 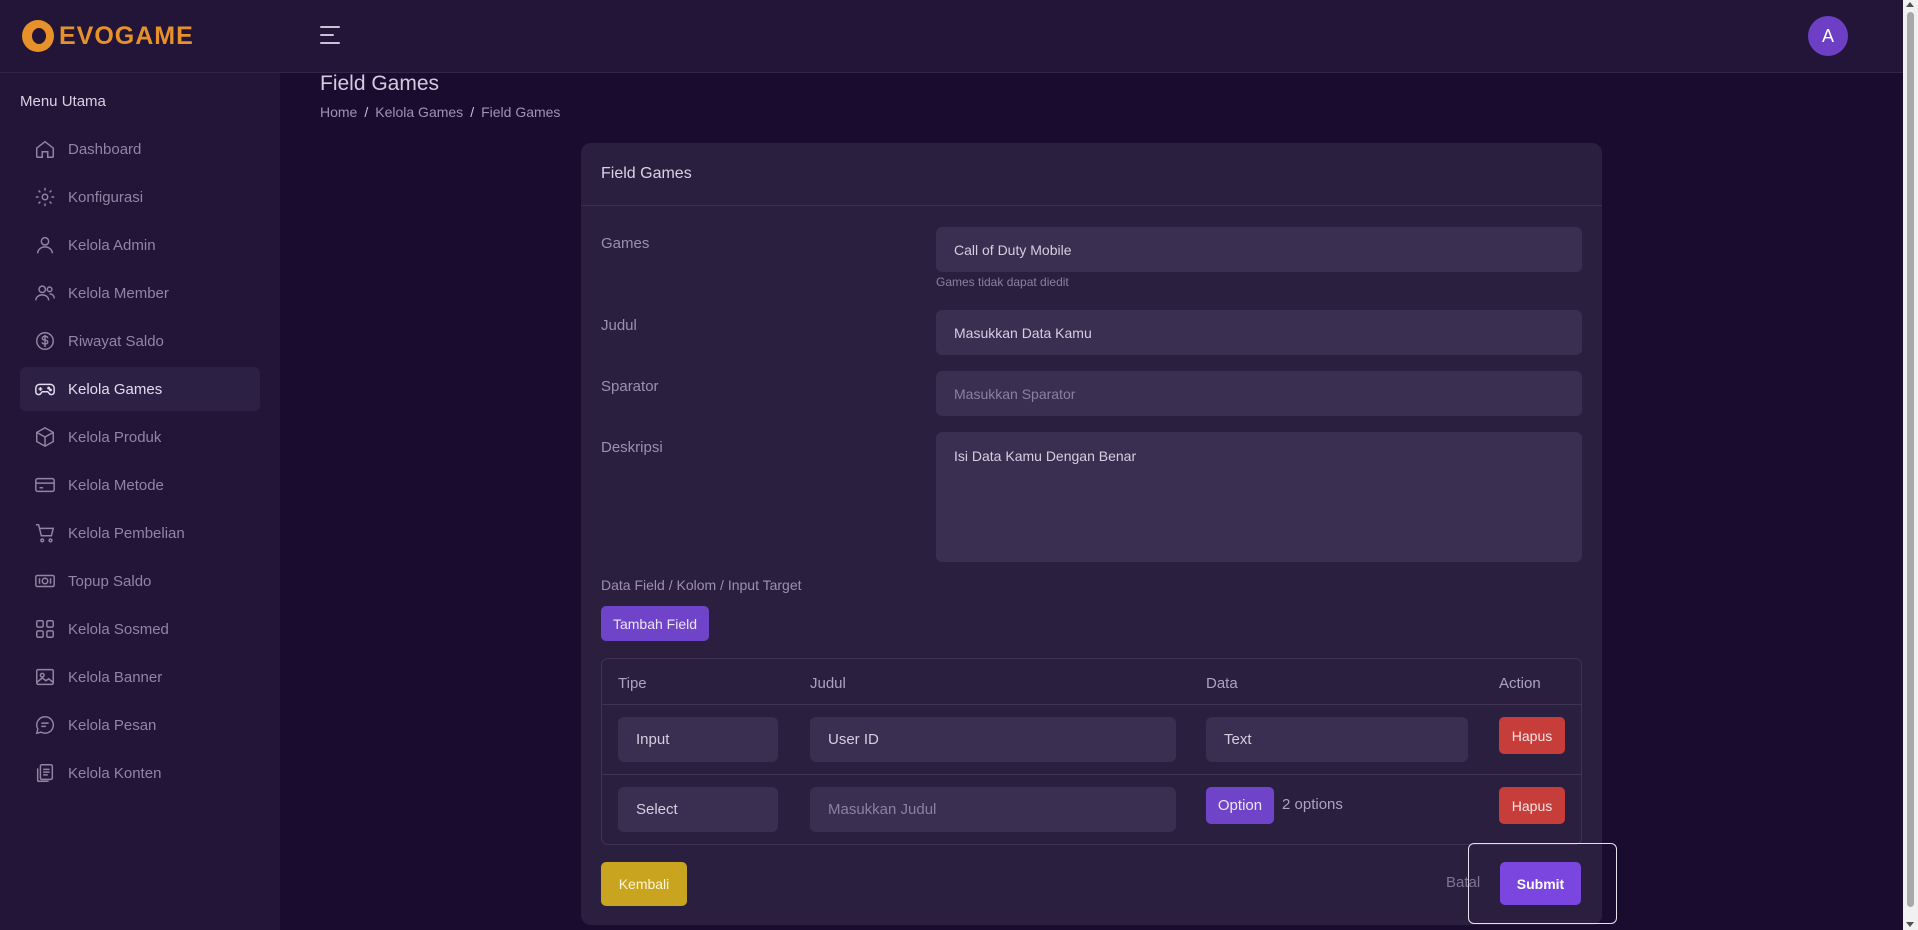 I want to click on sidebar-item-riwayat-saldo: Riwayat Saldo, so click(x=140, y=341).